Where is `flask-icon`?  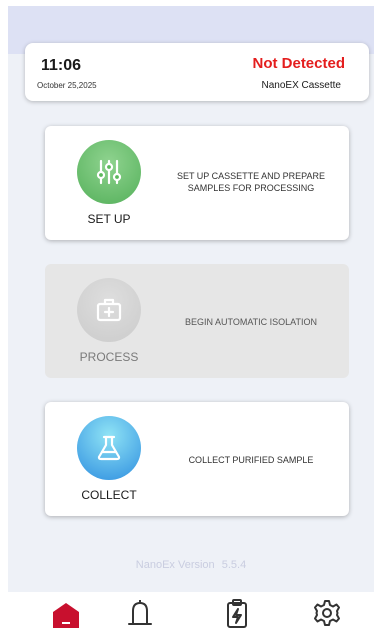
flask-icon is located at coordinates (109, 448).